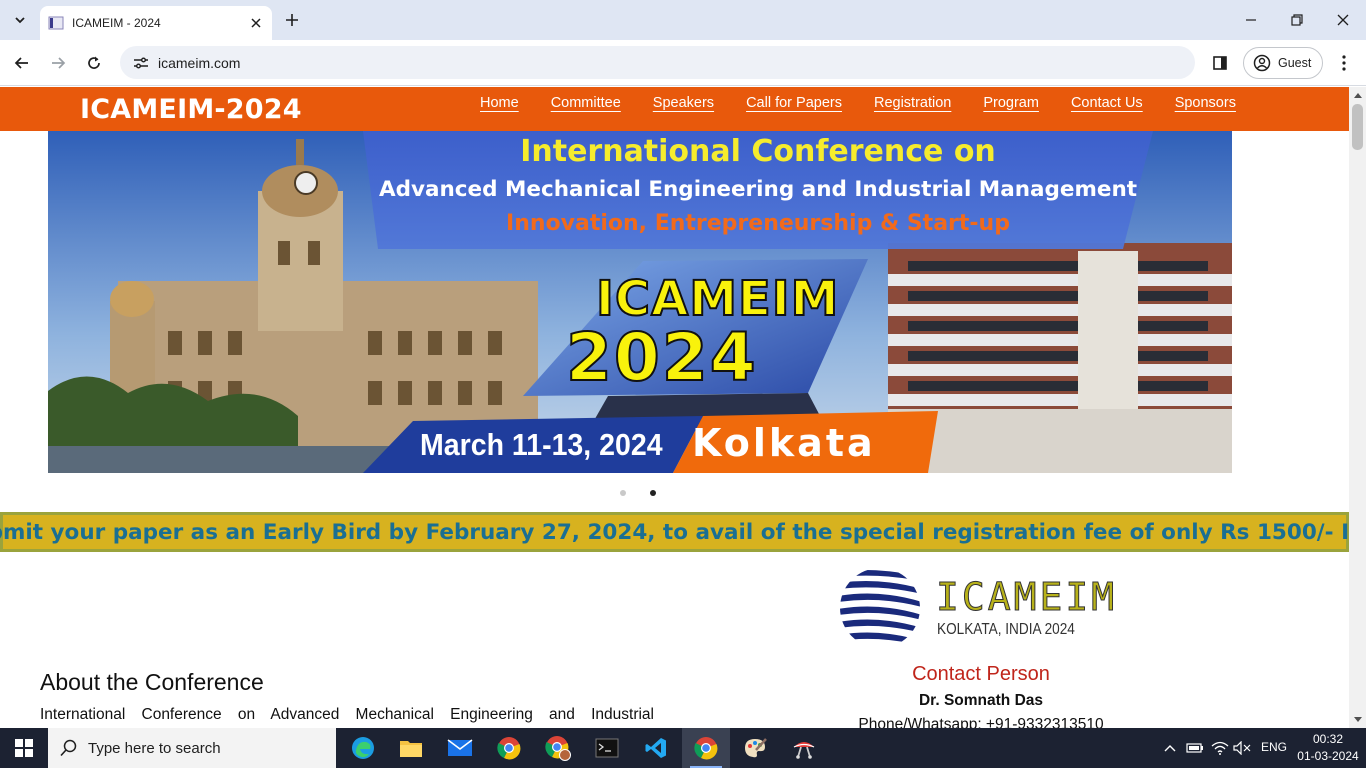  I want to click on menu-sponsors: Sponsors, so click(1205, 103).